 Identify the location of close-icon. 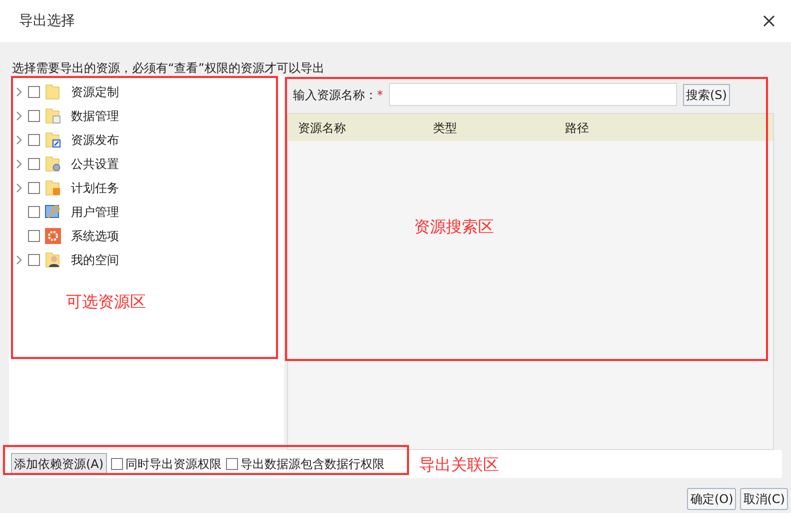
(769, 21).